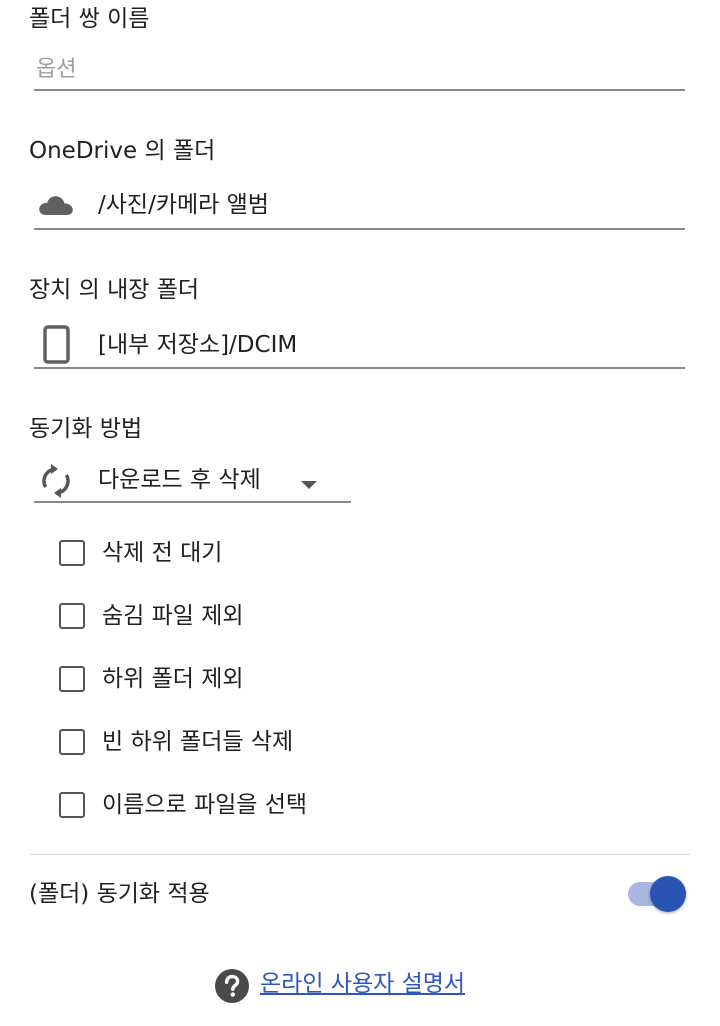 The width and height of the screenshot is (720, 1026). What do you see at coordinates (173, 616) in the screenshot?
I see `option-label-exclude-hidden-files: 숨김 파일 제외` at bounding box center [173, 616].